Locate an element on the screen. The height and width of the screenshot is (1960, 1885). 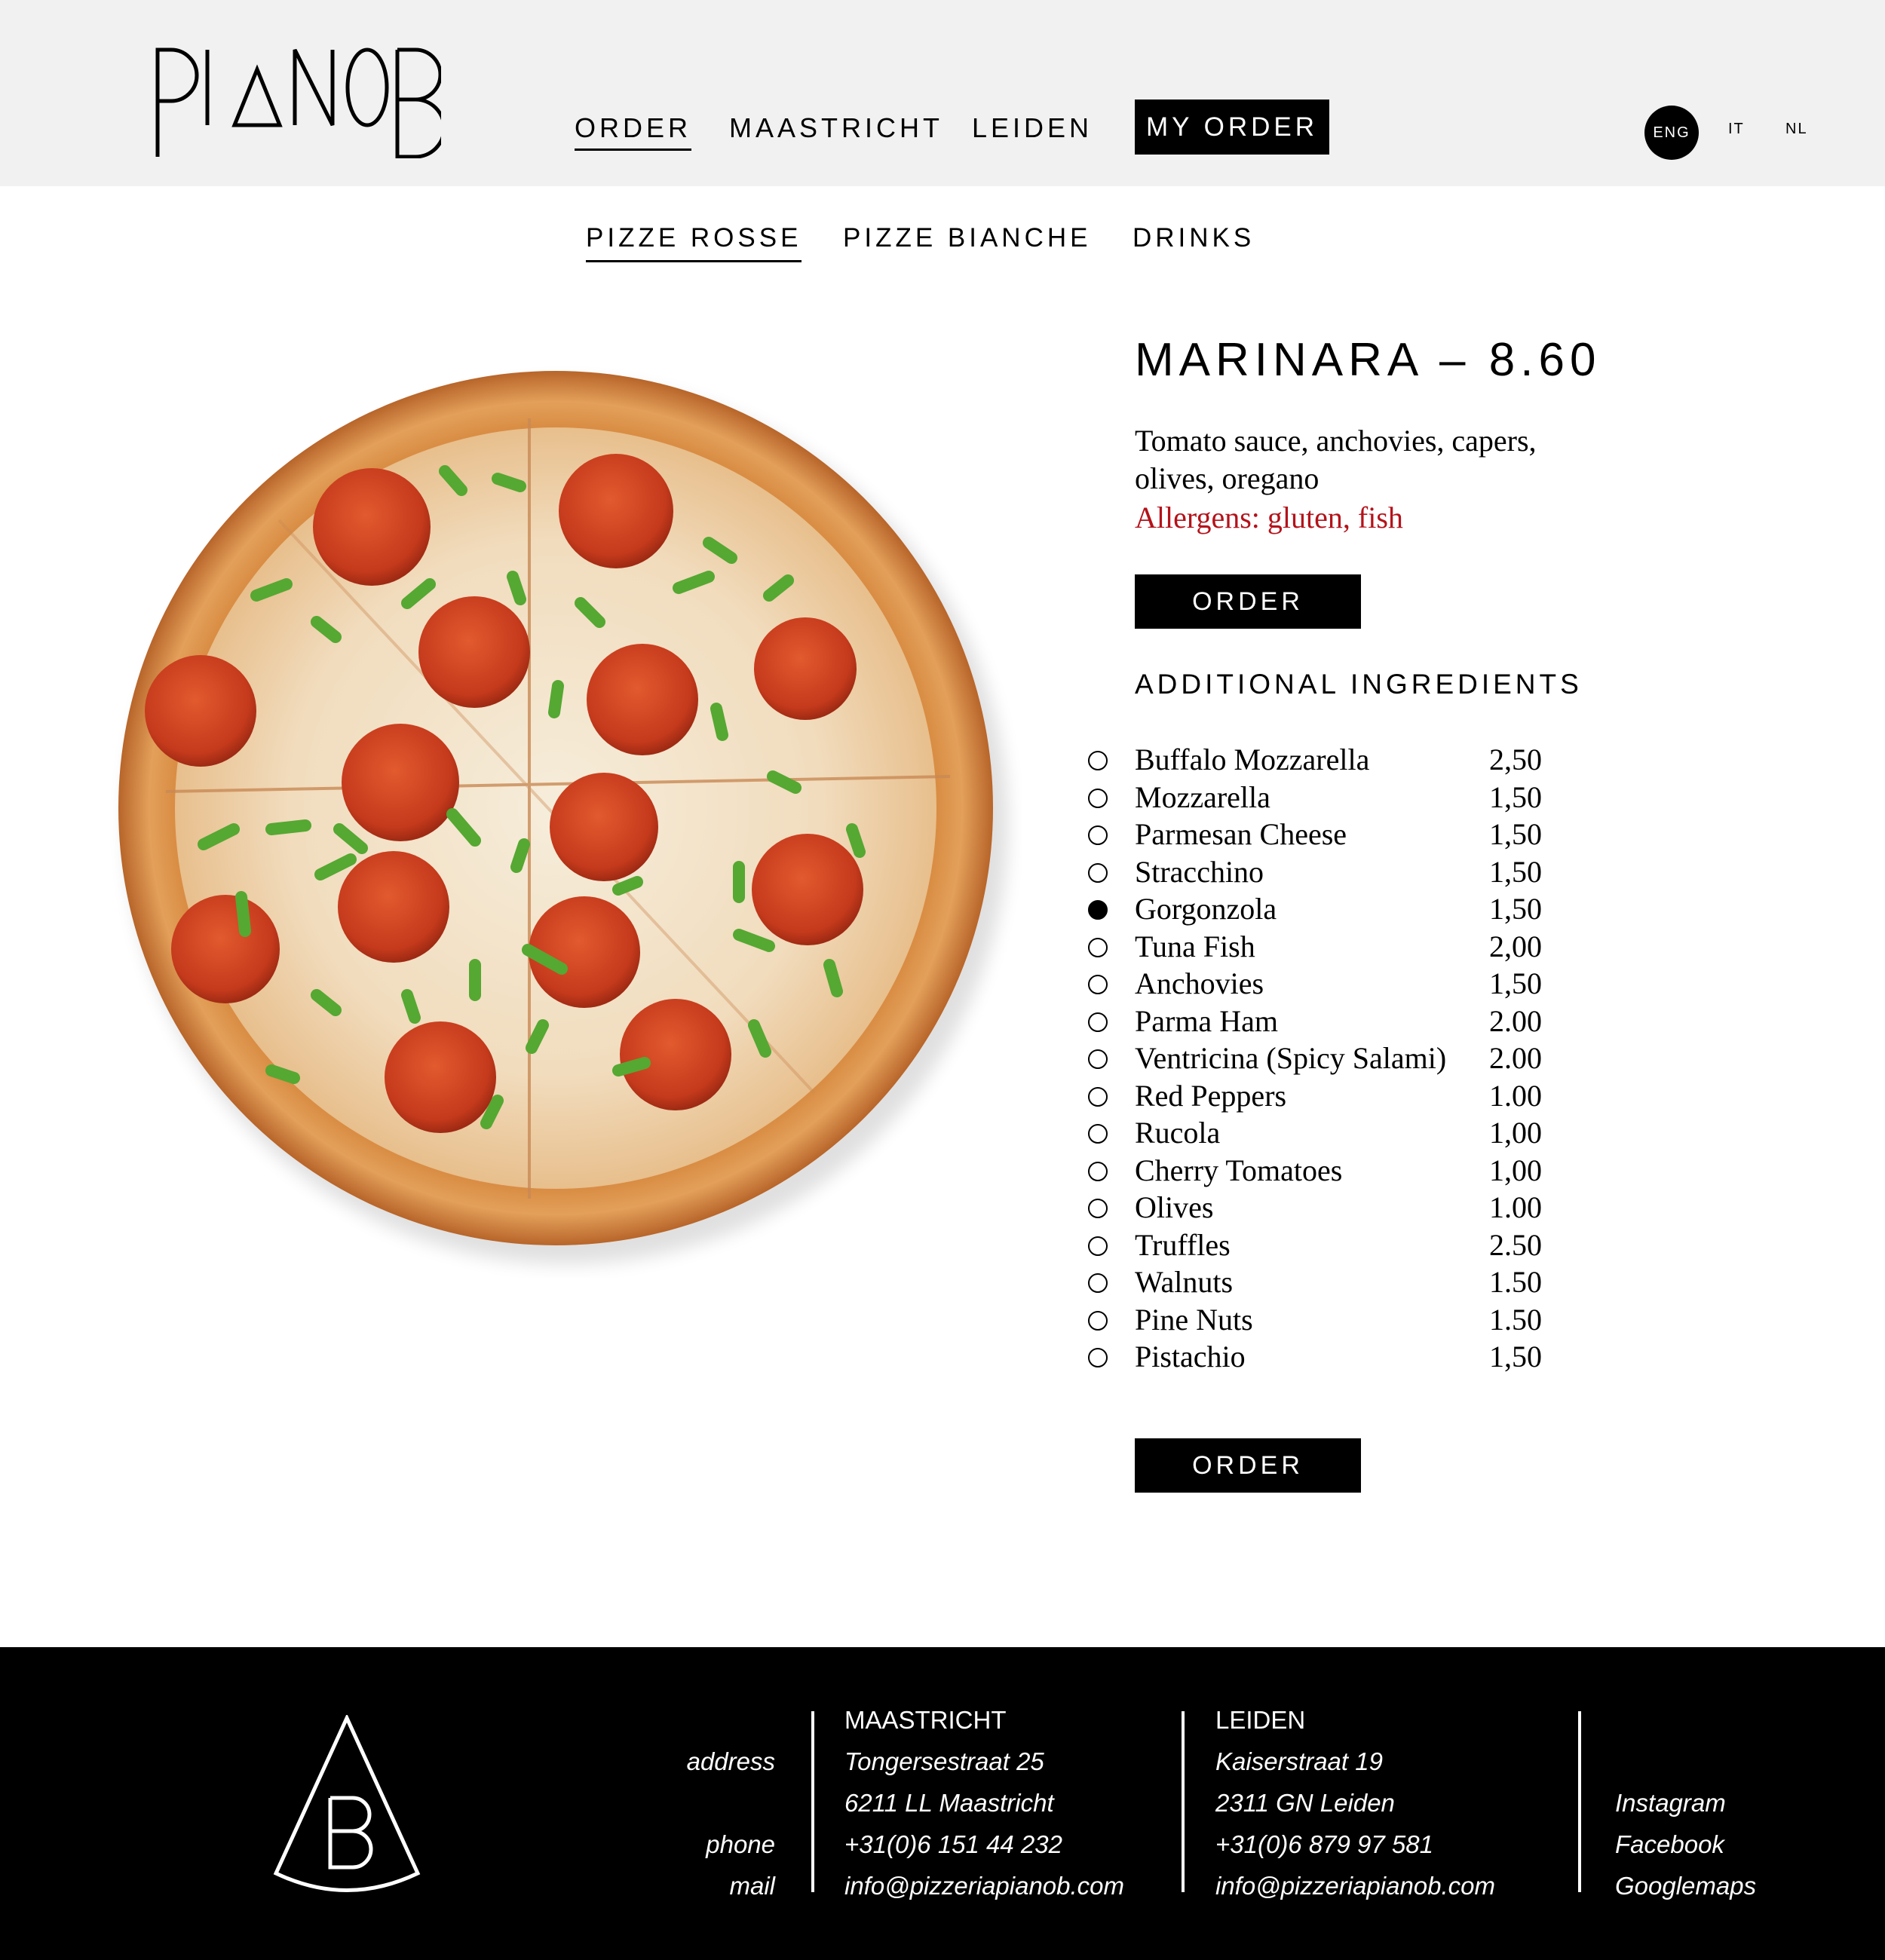
ingredient-row: Cherry Tomatoes 1,00 is located at coordinates (1327, 1170).